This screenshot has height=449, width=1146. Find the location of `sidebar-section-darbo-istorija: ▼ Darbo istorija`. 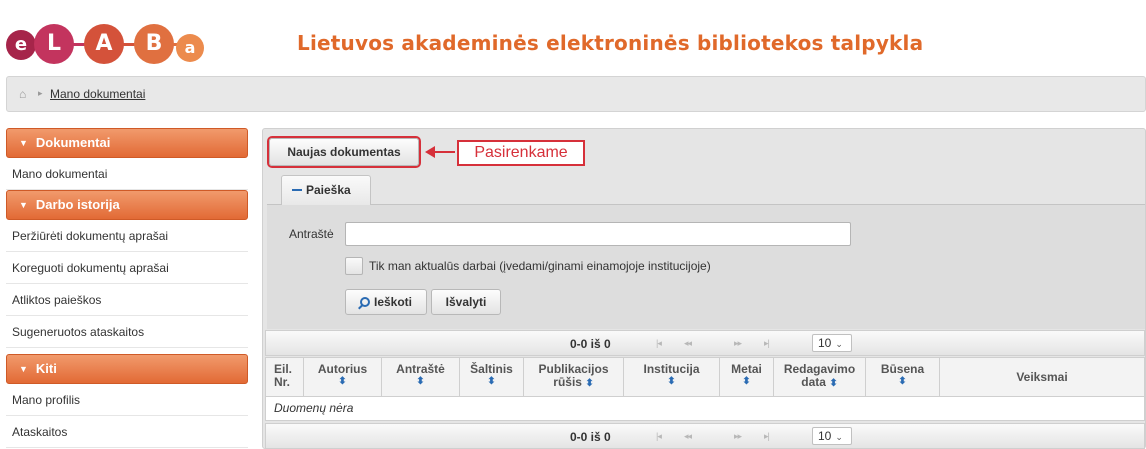

sidebar-section-darbo-istorija: ▼ Darbo istorija is located at coordinates (127, 205).